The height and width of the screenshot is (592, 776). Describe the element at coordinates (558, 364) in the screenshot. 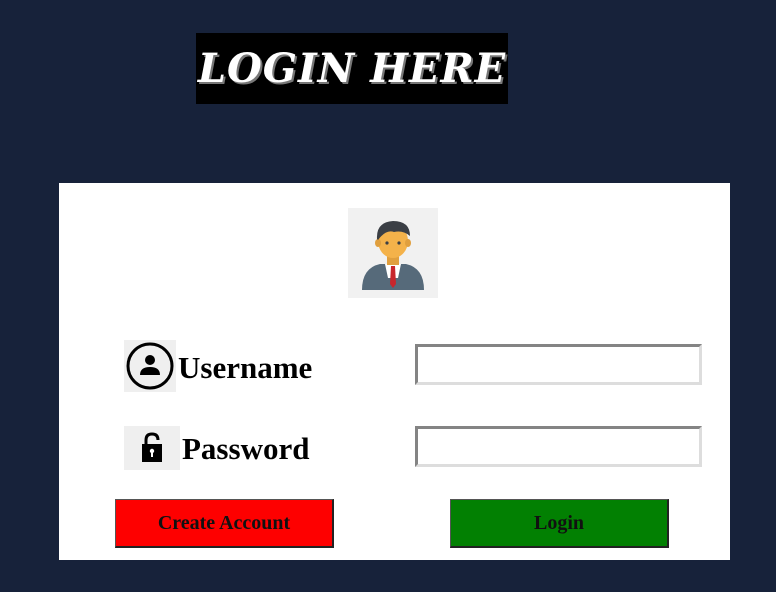

I see `username-input` at that location.